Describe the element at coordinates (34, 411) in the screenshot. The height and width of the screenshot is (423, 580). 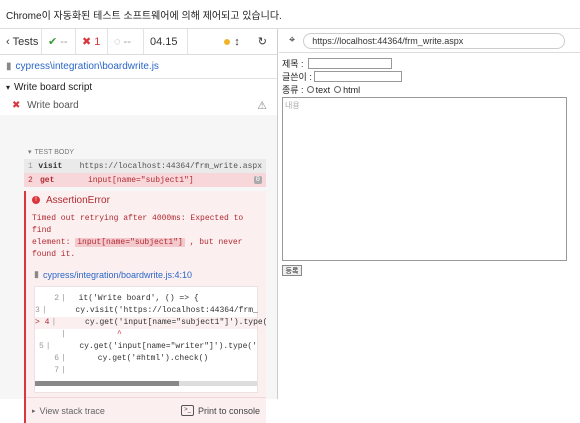
I see `caret-right-icon: ▸` at that location.